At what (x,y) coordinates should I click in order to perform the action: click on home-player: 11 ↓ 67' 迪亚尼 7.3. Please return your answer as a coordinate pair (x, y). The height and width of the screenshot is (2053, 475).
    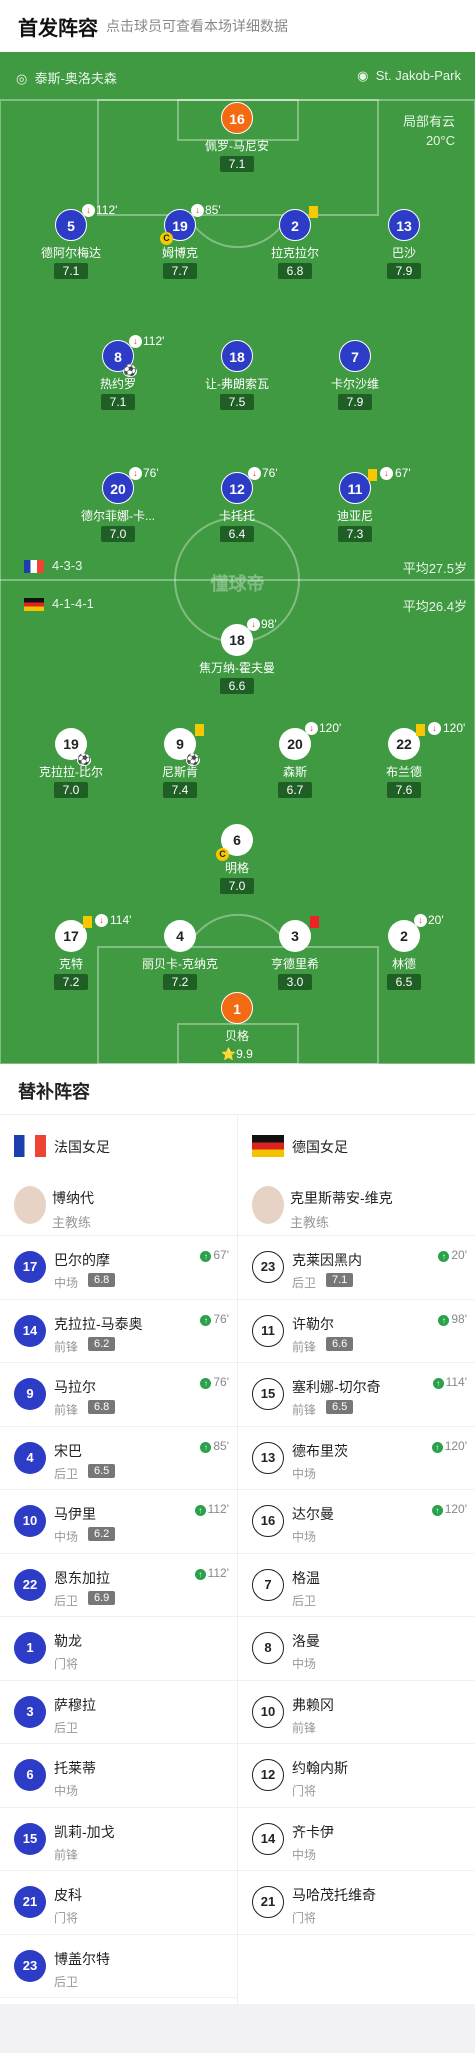
    Looking at the image, I should click on (355, 504).